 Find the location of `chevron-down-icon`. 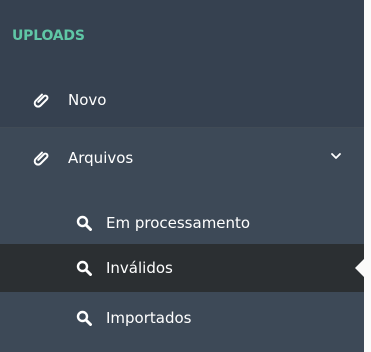

chevron-down-icon is located at coordinates (336, 156).